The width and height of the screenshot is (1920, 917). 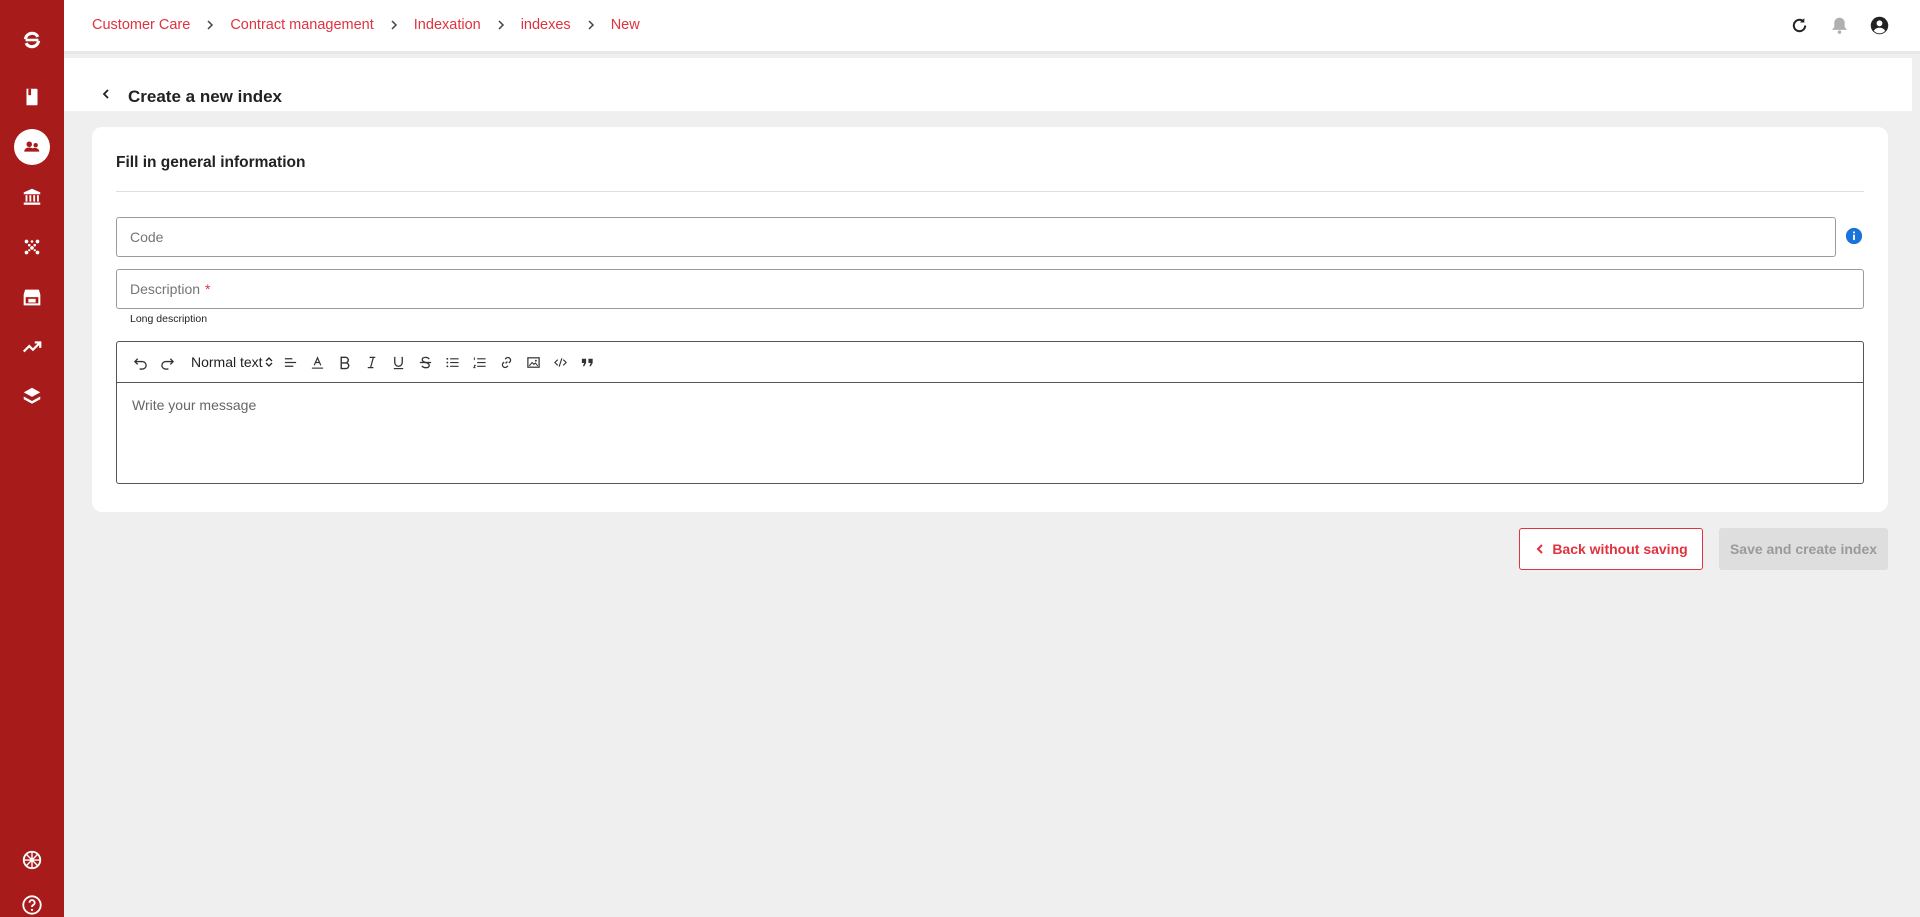 I want to click on description-field: Description *, so click(x=990, y=289).